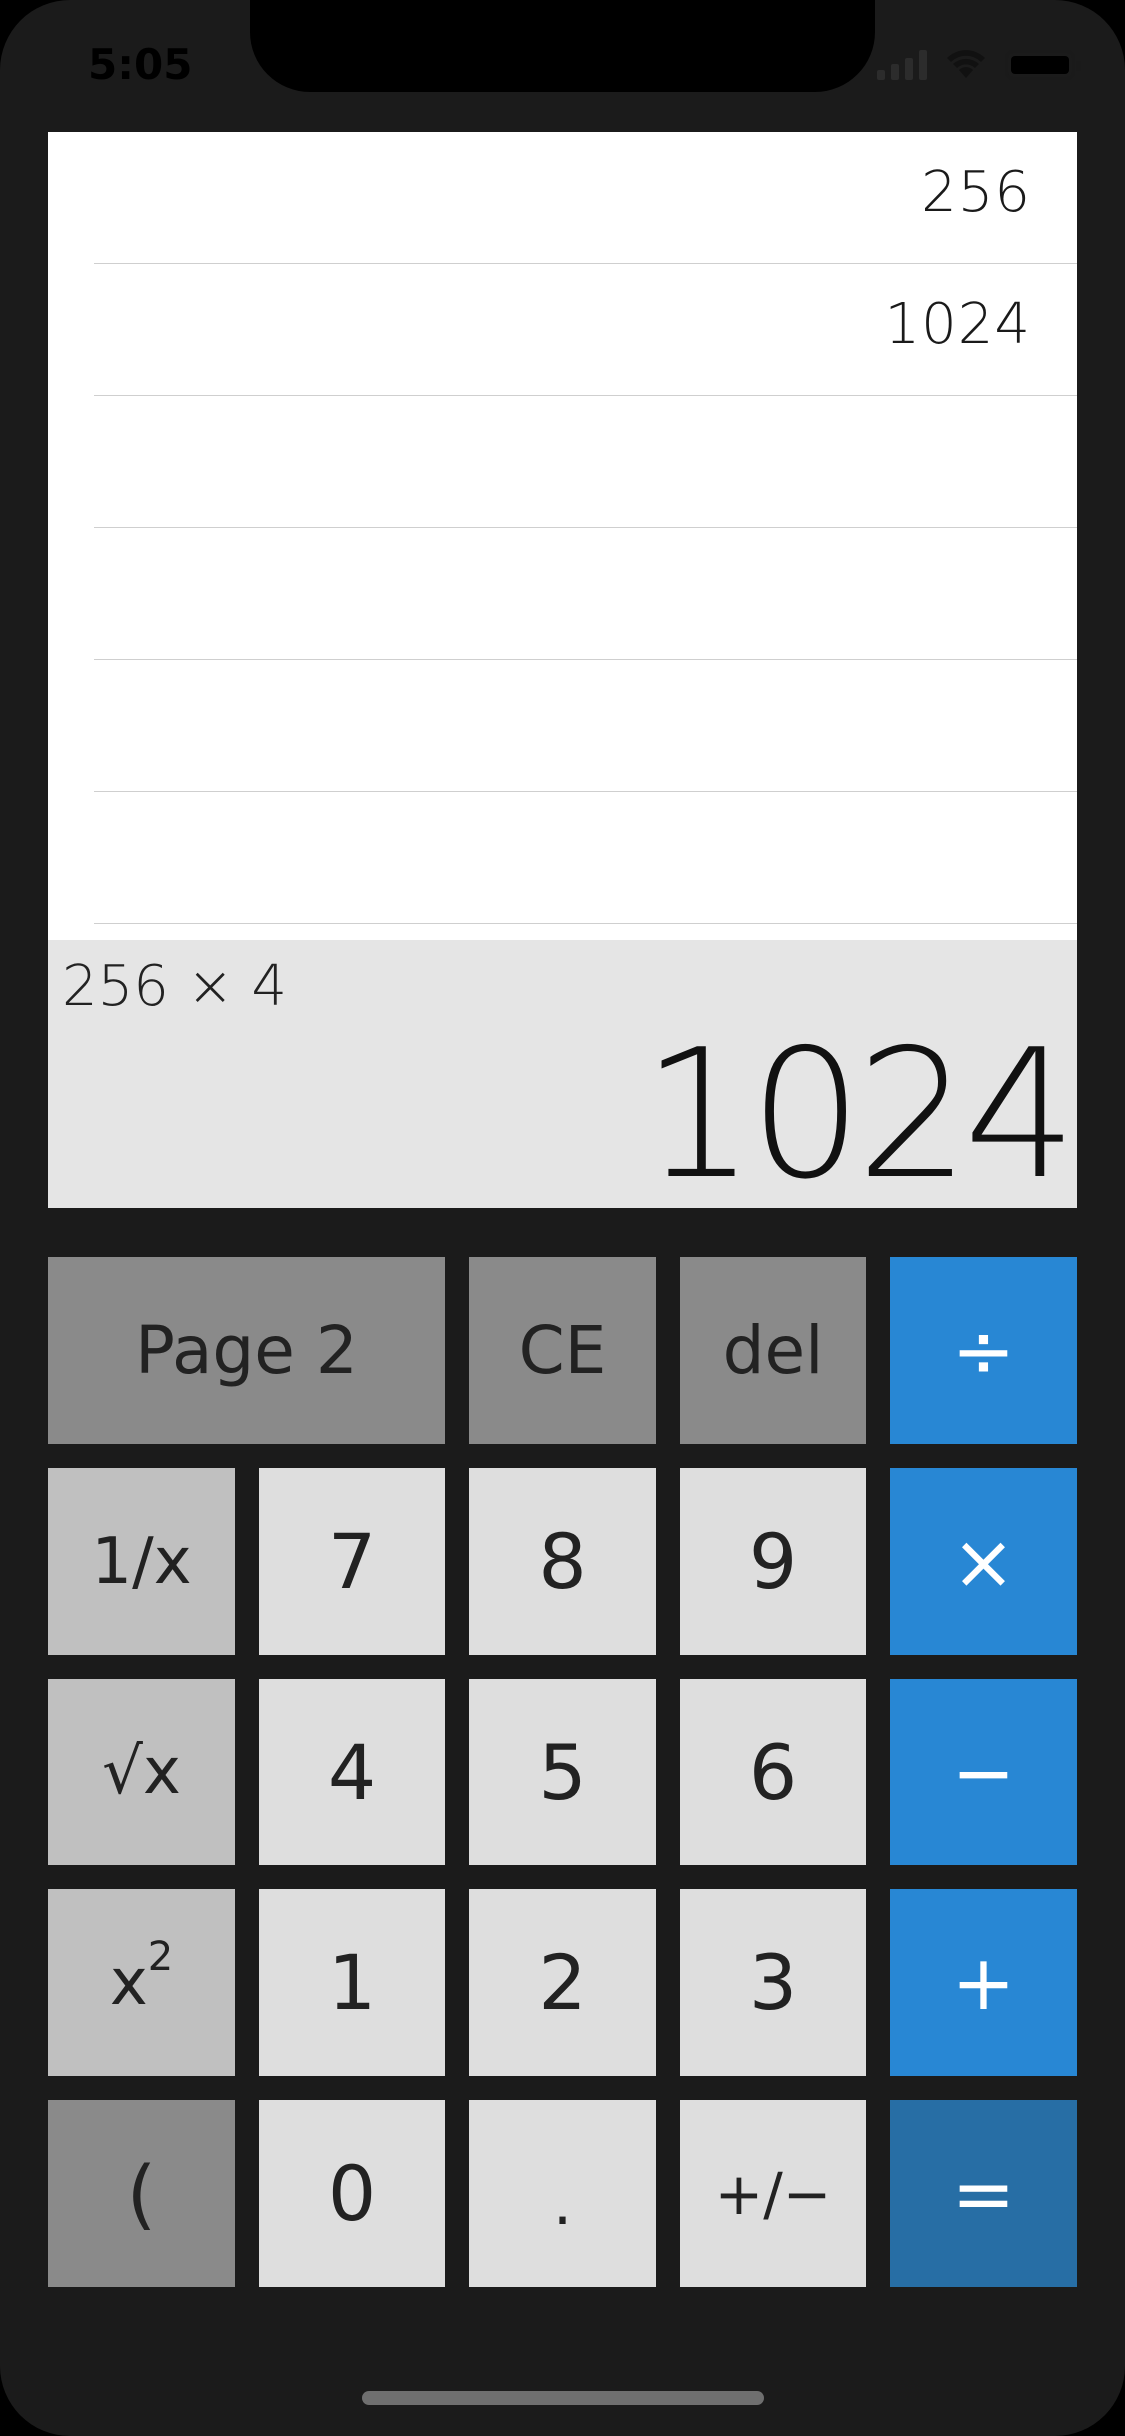 The height and width of the screenshot is (2436, 1125). What do you see at coordinates (352, 1561) in the screenshot?
I see `digit-7-button: 7` at bounding box center [352, 1561].